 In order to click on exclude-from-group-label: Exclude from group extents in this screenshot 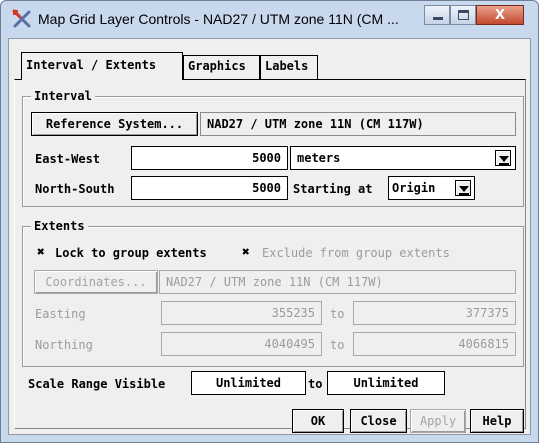, I will do `click(356, 253)`.